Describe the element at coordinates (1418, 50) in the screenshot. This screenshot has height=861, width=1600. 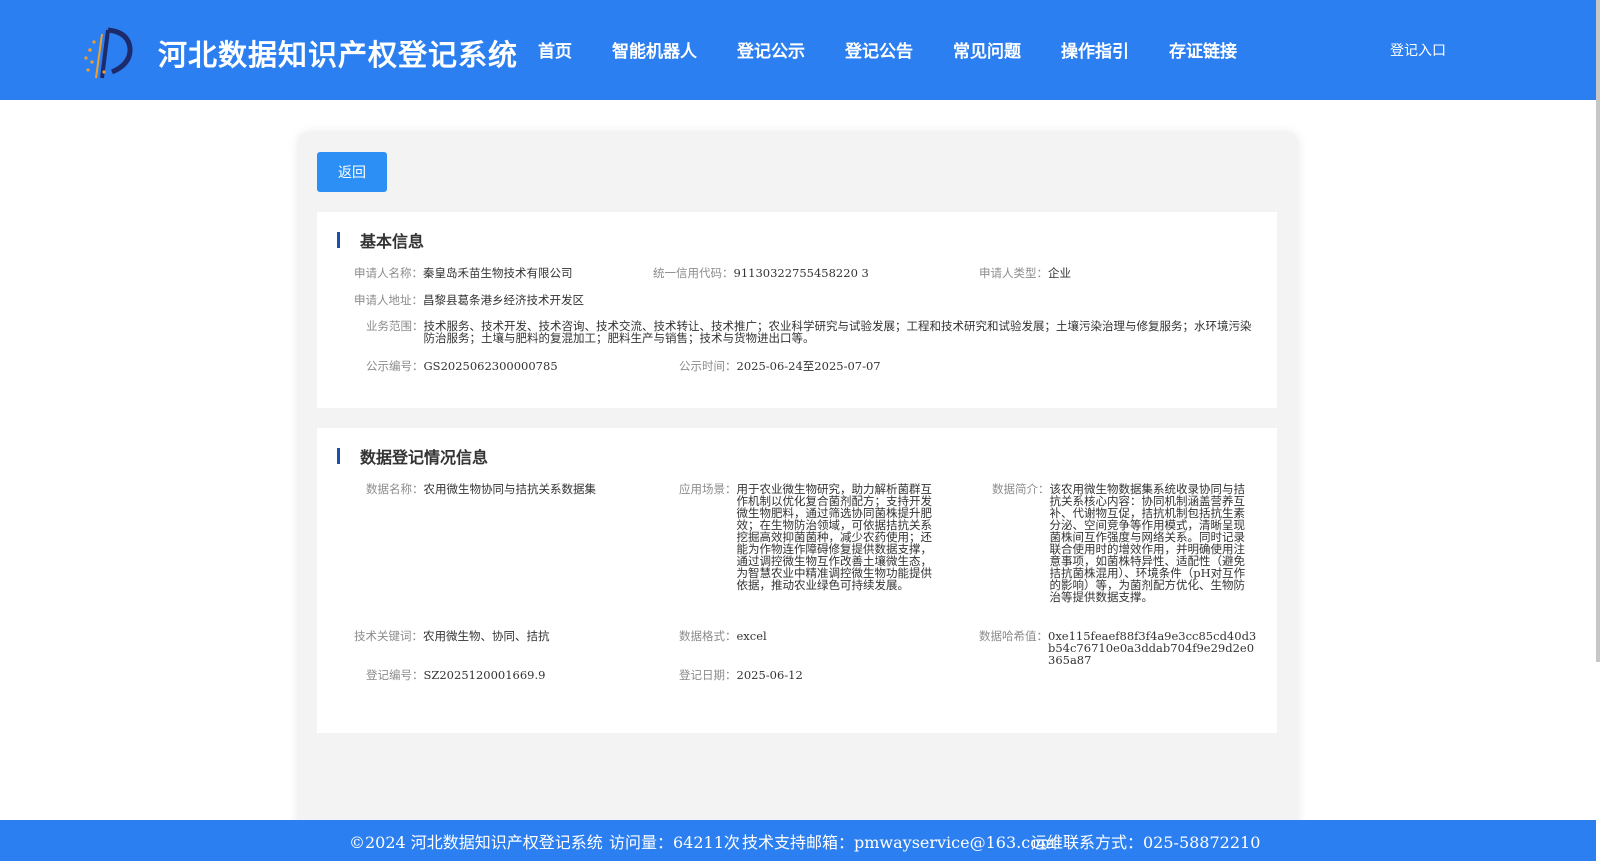
I see `login-link: 登记入口` at that location.